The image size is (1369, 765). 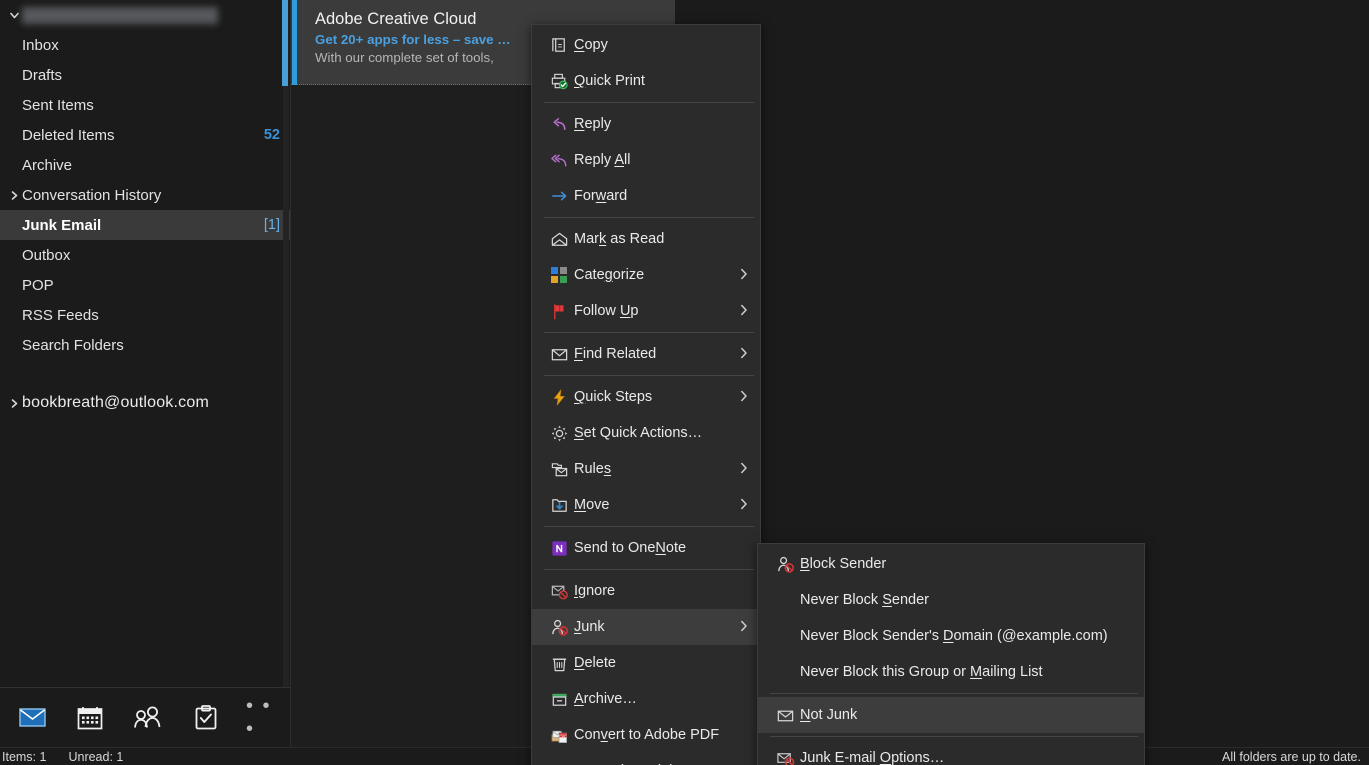 What do you see at coordinates (563, 735) in the screenshot?
I see `svg-text: PDF` at bounding box center [563, 735].